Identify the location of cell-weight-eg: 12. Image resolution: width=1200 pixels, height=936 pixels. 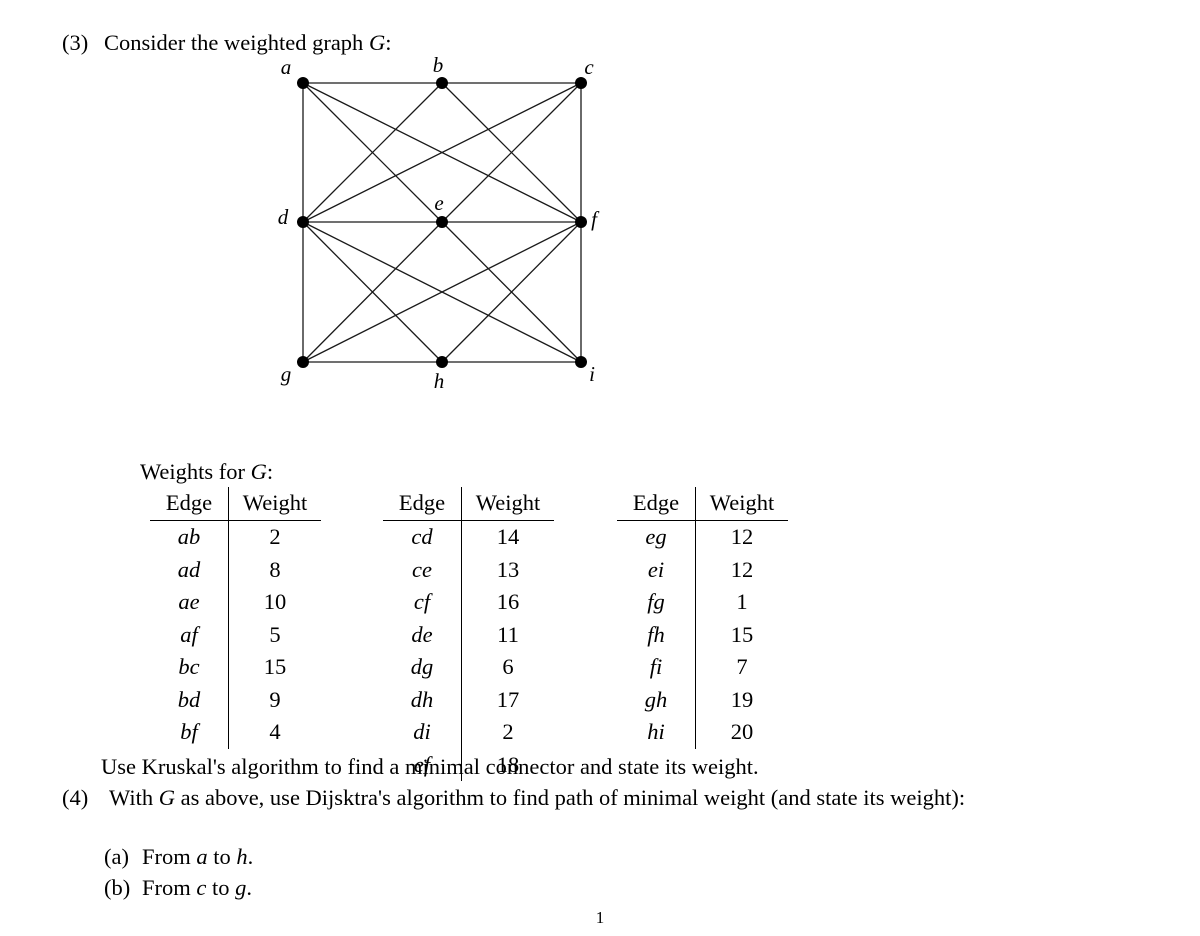
(742, 537).